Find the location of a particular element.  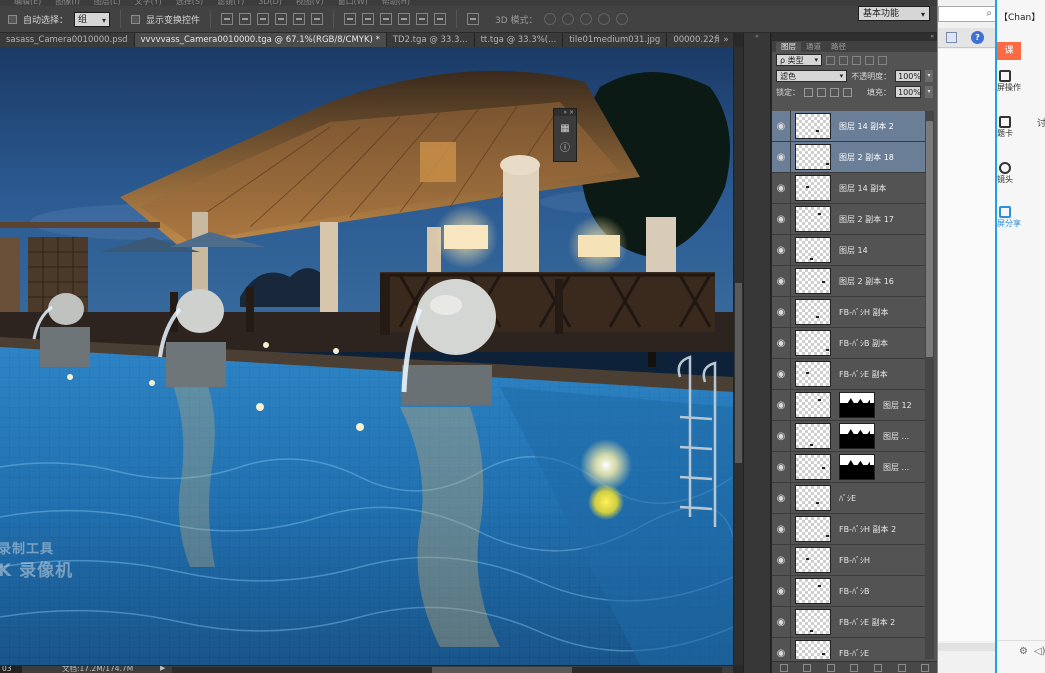

align-left-icon is located at coordinates (281, 19).